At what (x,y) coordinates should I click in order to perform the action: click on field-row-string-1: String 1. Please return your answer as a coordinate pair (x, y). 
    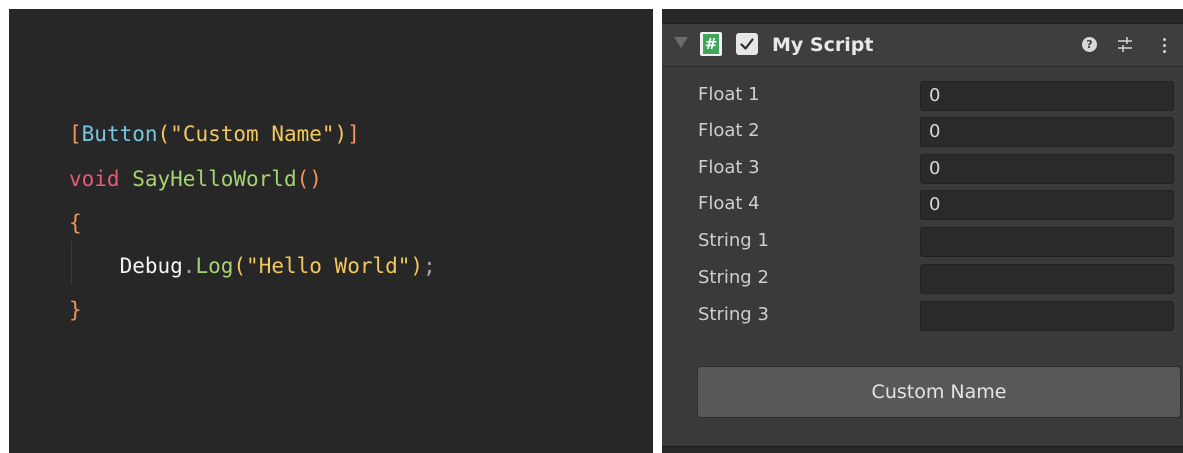
    Looking at the image, I should click on (922, 241).